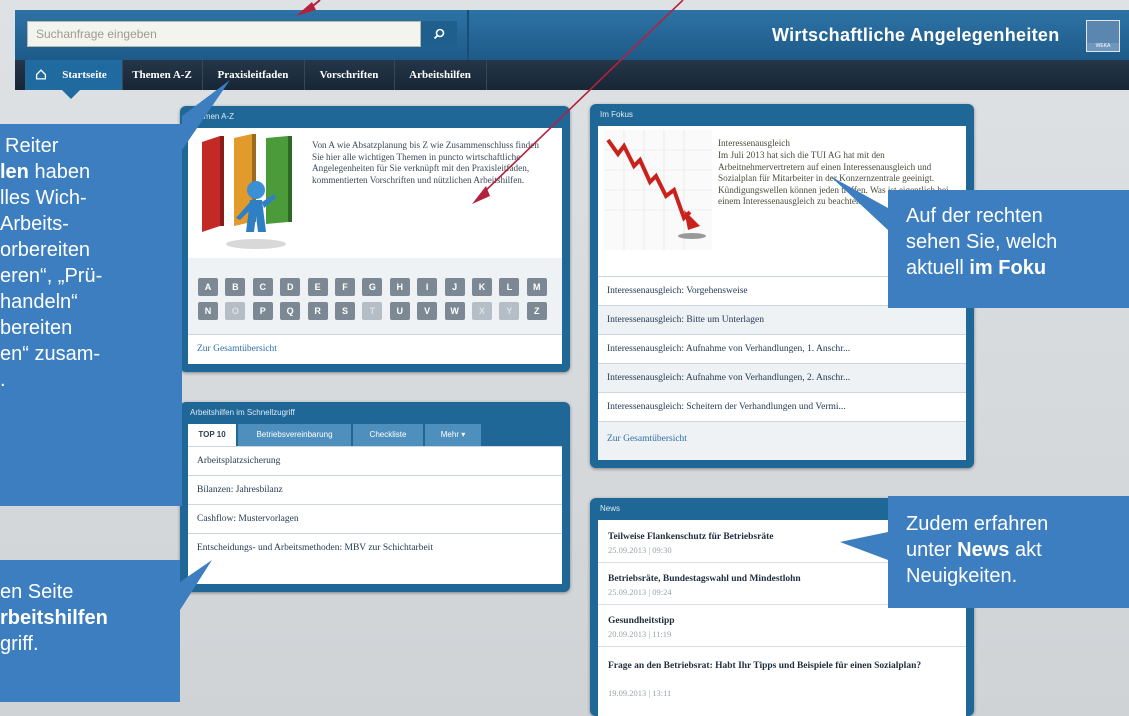  Describe the element at coordinates (864, 546) in the screenshot. I see `callout-tail-news` at that location.